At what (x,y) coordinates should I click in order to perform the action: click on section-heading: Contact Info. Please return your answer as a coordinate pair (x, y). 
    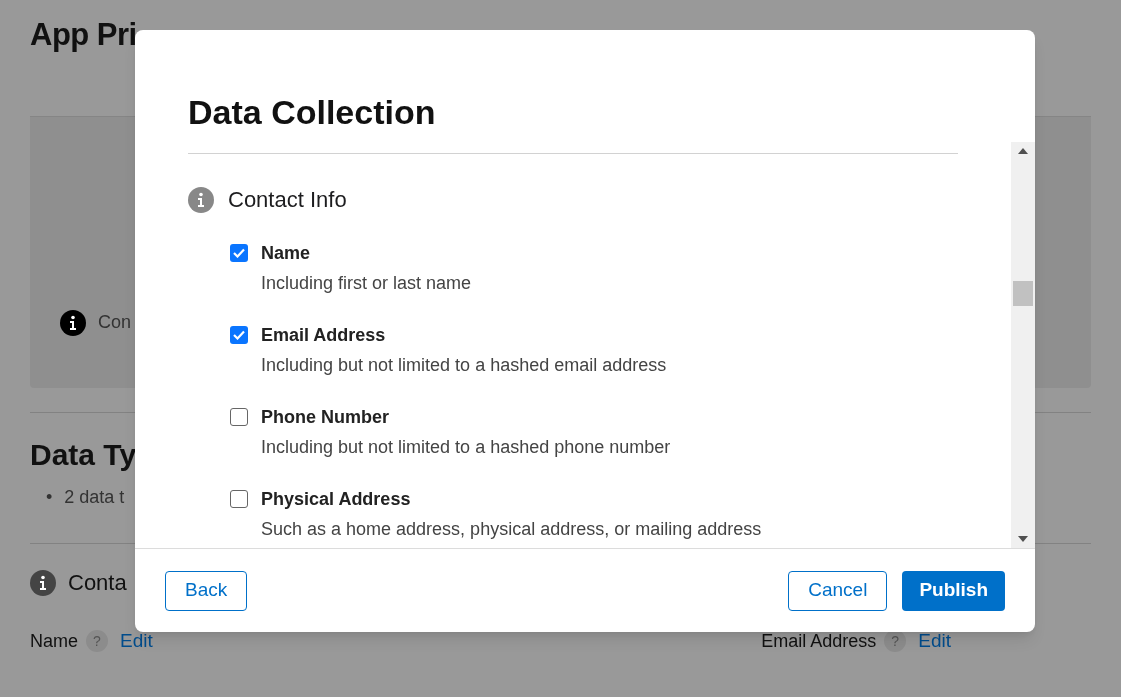
    Looking at the image, I should click on (287, 200).